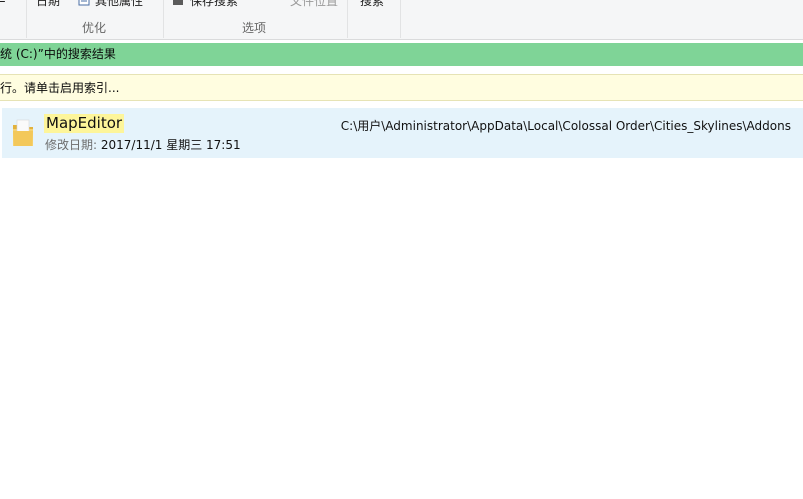  I want to click on date-button: 日期, so click(48, 4).